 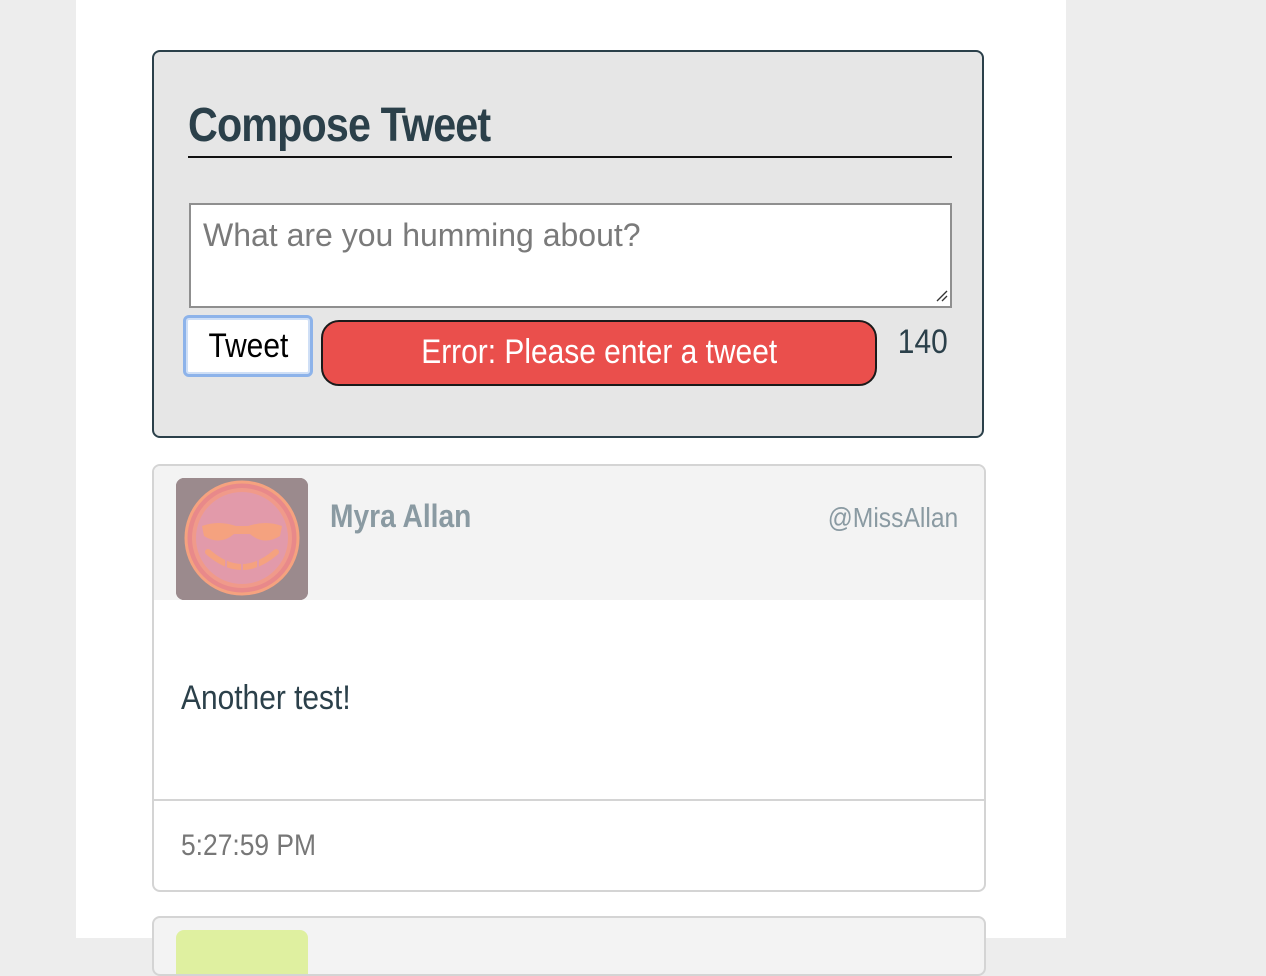 What do you see at coordinates (892, 517) in the screenshot?
I see `tweet-author-handle: @MissAllan` at bounding box center [892, 517].